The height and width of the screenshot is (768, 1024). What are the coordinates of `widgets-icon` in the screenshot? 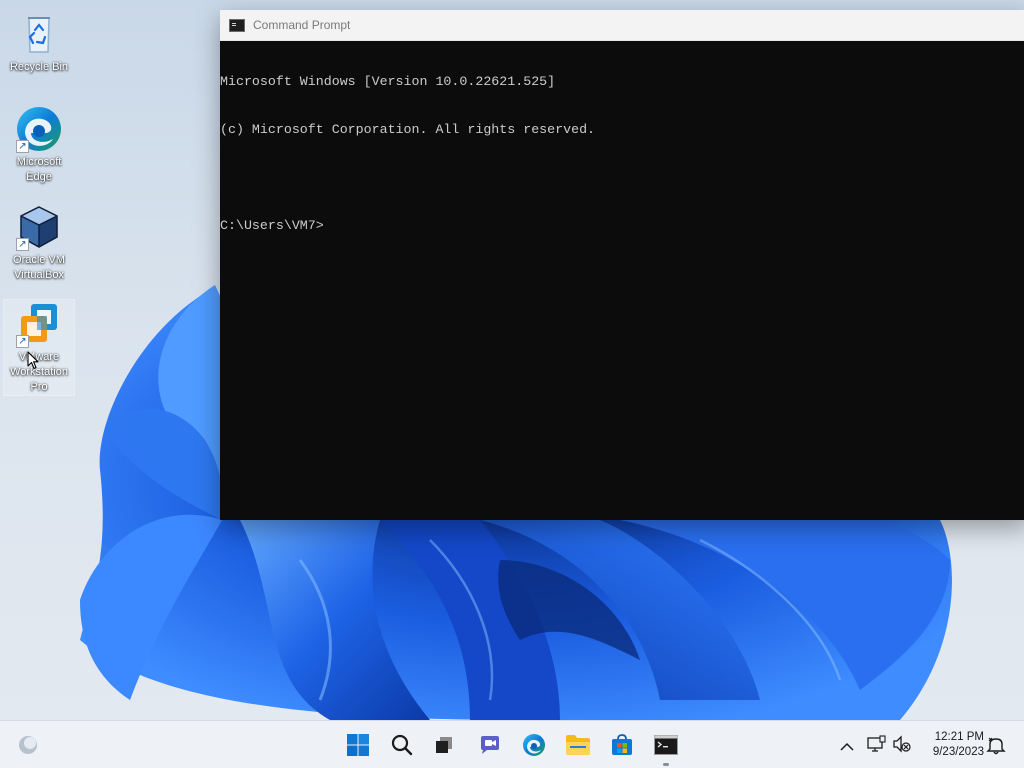 It's located at (28, 745).